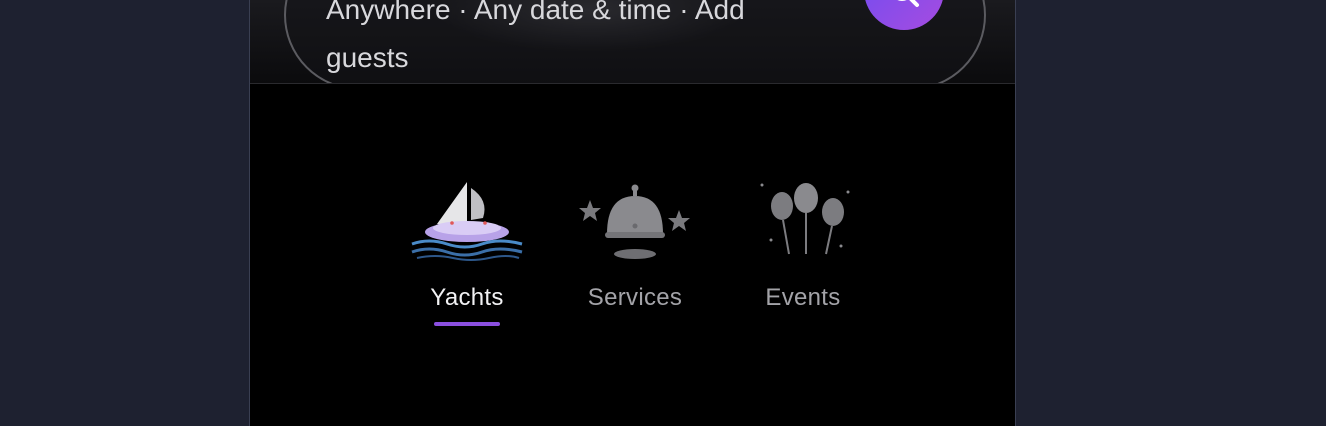 The width and height of the screenshot is (1326, 426). Describe the element at coordinates (467, 297) in the screenshot. I see `tab-label: Yachts` at that location.